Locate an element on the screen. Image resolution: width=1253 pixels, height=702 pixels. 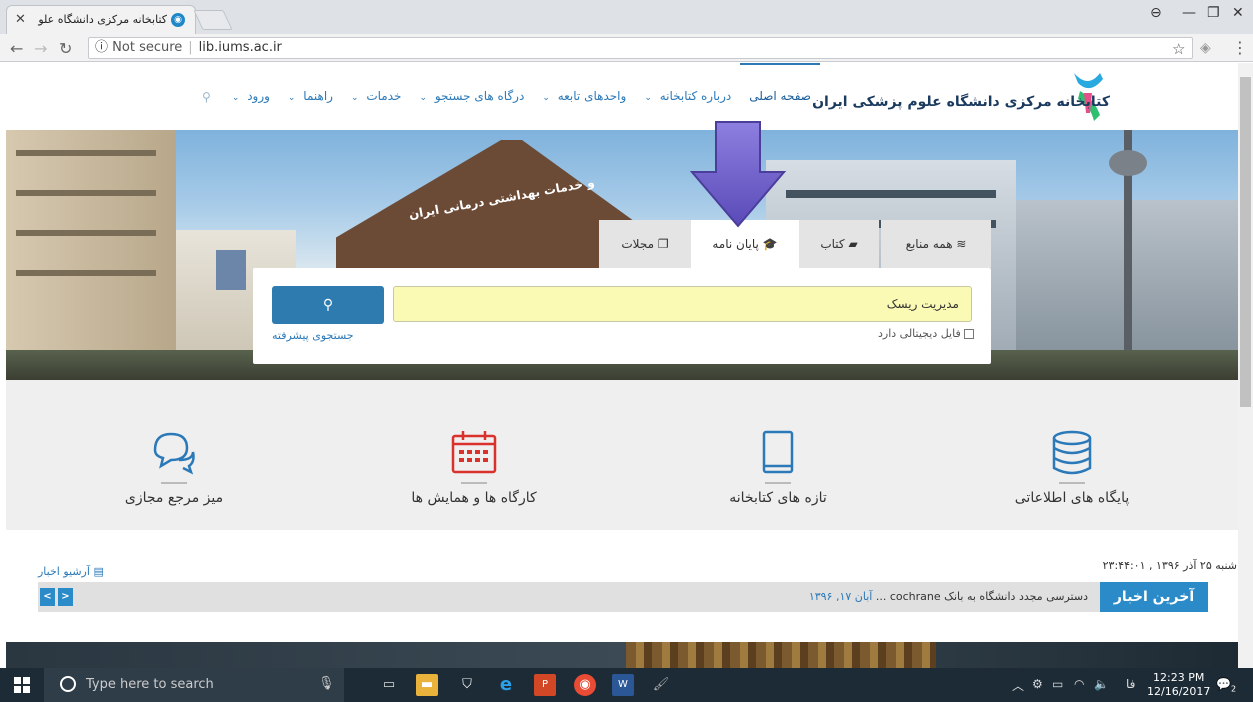
security-label: Not secure is located at coordinates (147, 47).